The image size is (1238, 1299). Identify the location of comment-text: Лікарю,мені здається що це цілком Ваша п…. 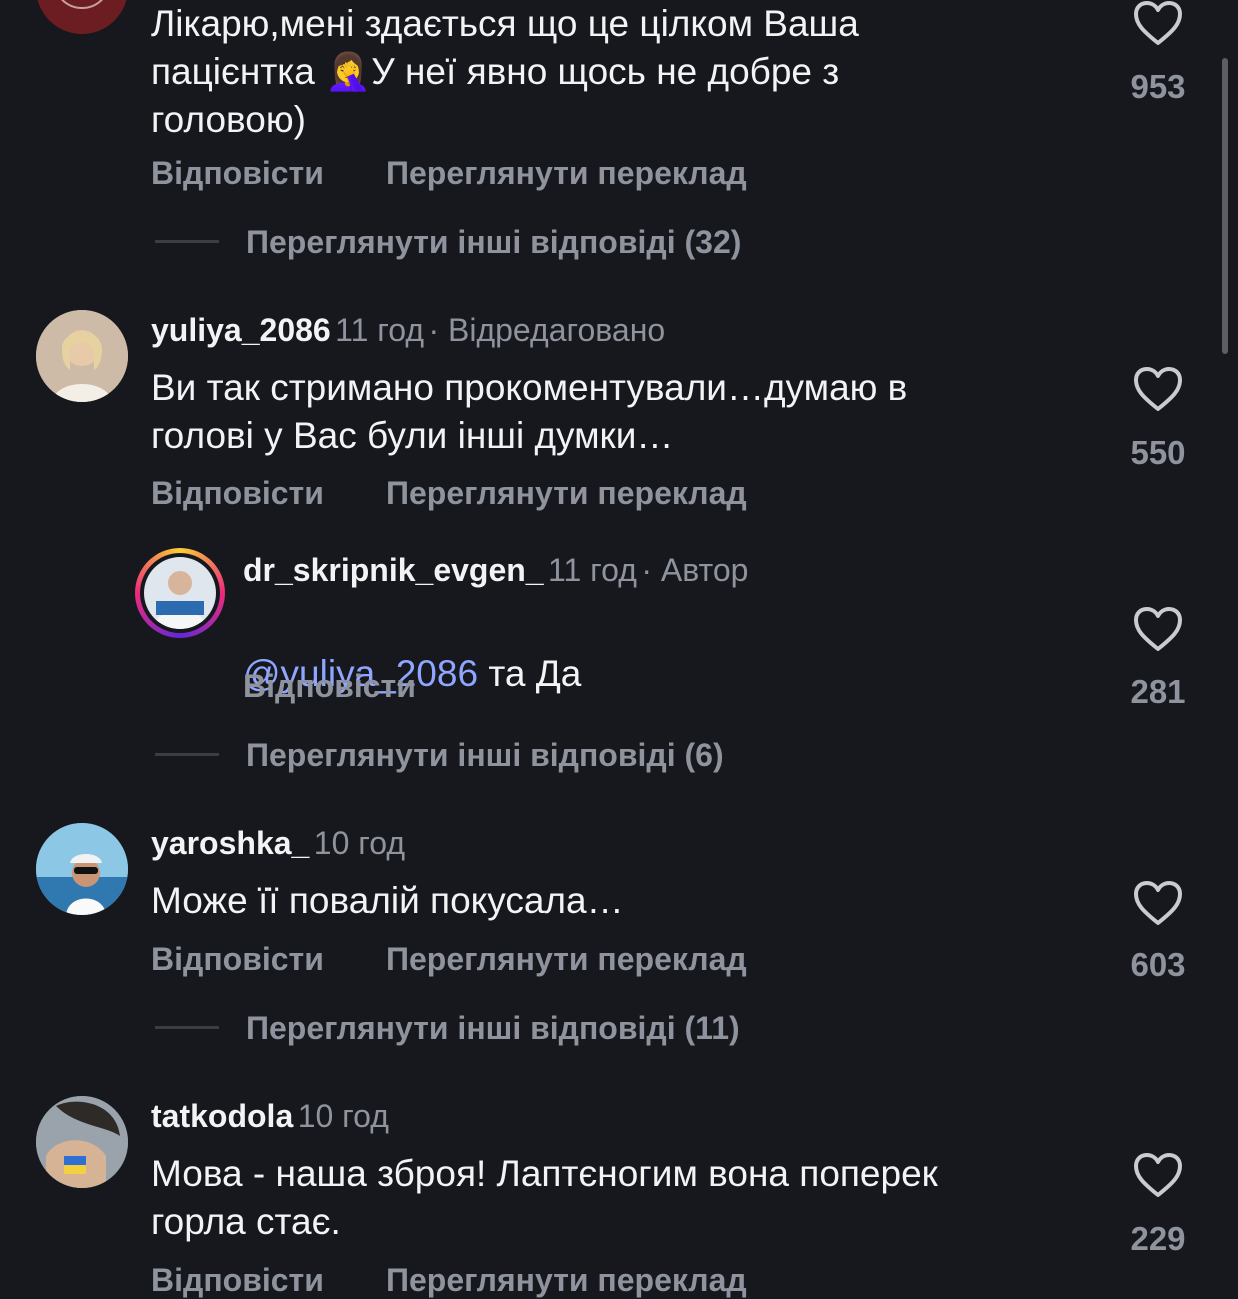
(505, 71).